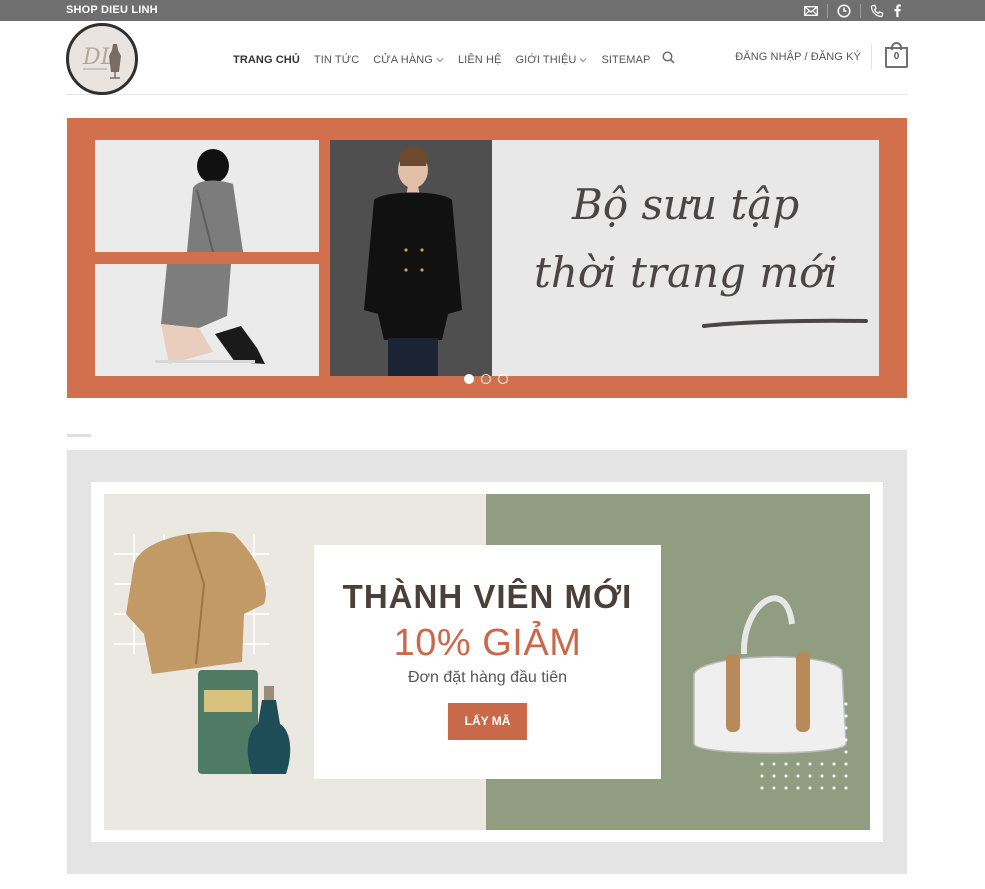 The width and height of the screenshot is (985, 889). I want to click on nav-label: SITEMAP, so click(626, 60).